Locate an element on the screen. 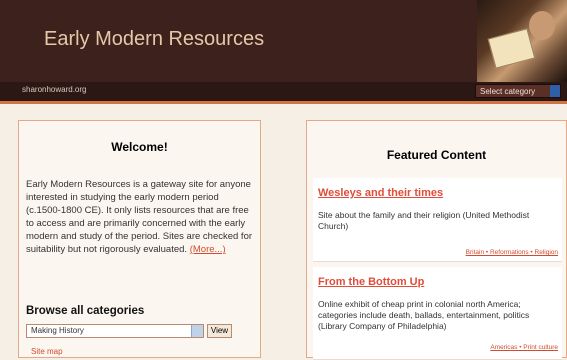 This screenshot has height=360, width=567. category-select: Select category is located at coordinates (518, 91).